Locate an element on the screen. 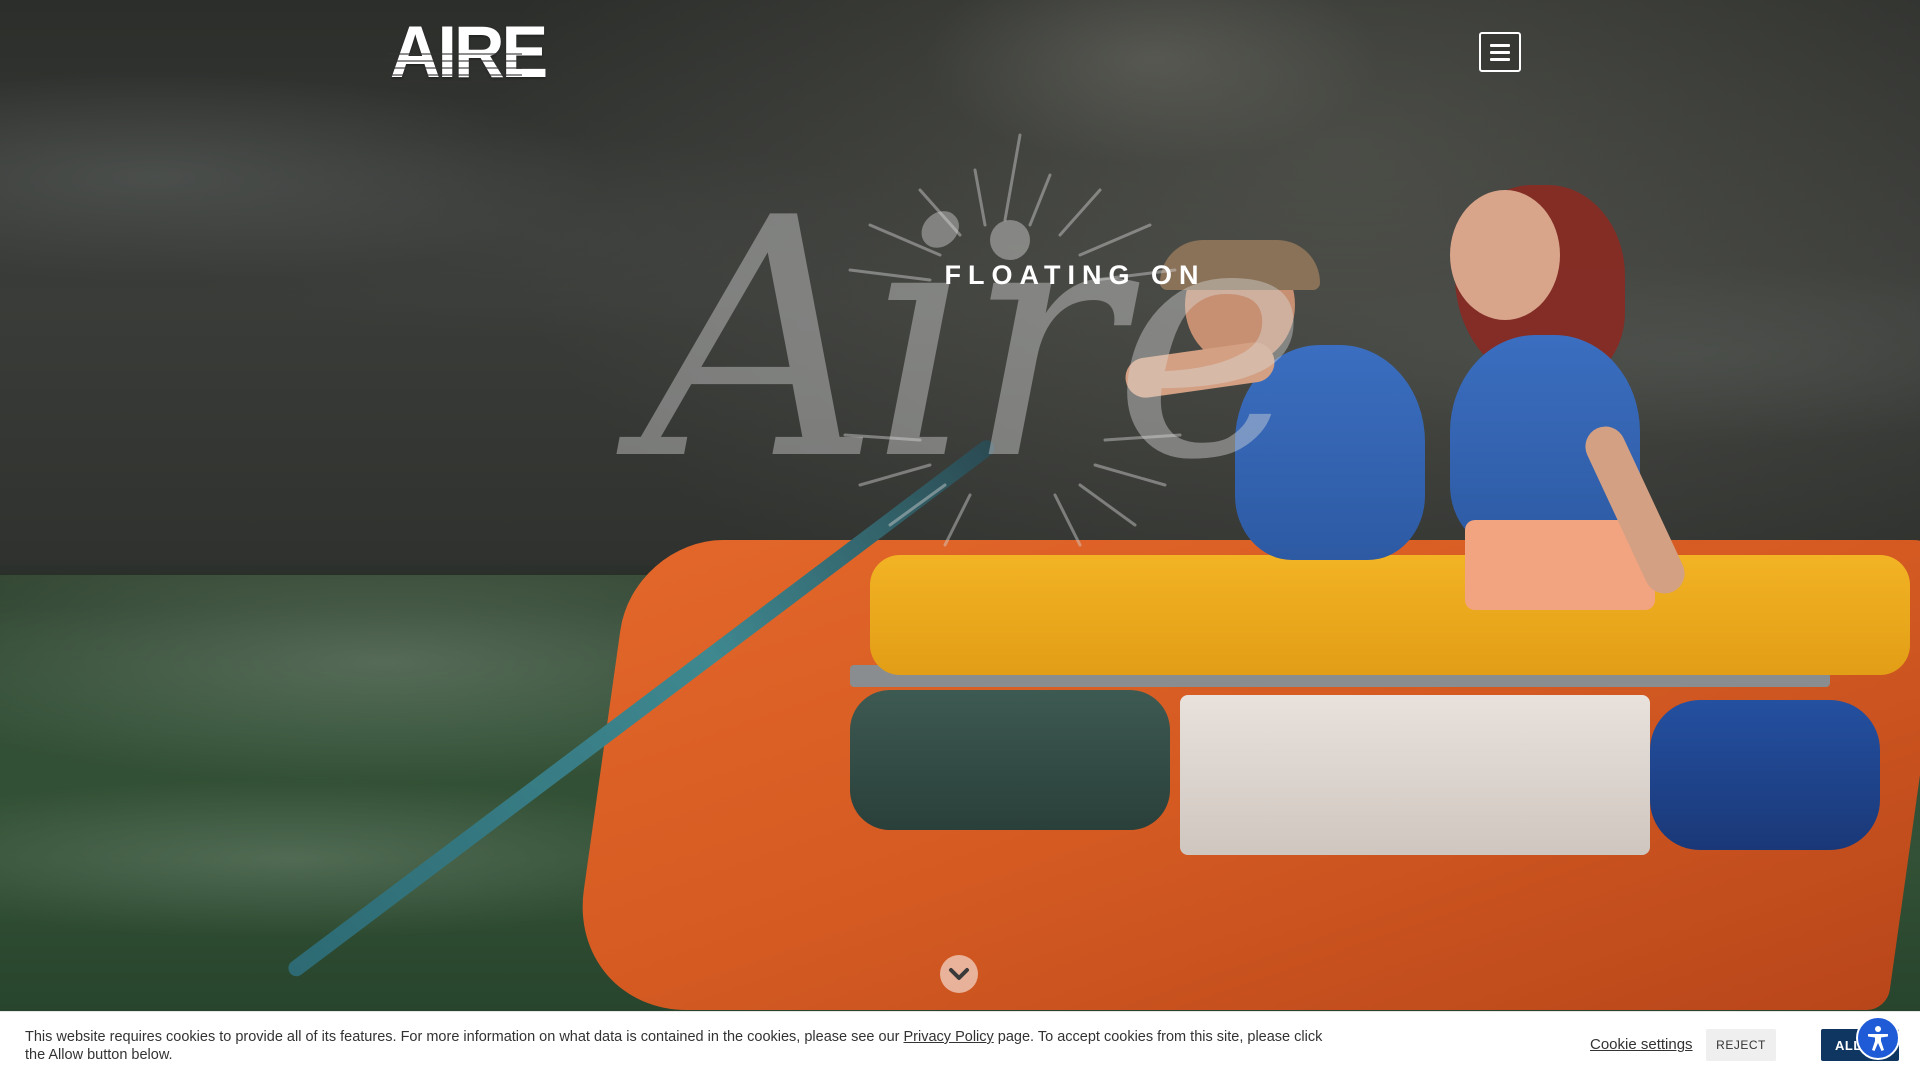 Image resolution: width=1920 pixels, height=1080 pixels. scroll-down-button is located at coordinates (959, 974).